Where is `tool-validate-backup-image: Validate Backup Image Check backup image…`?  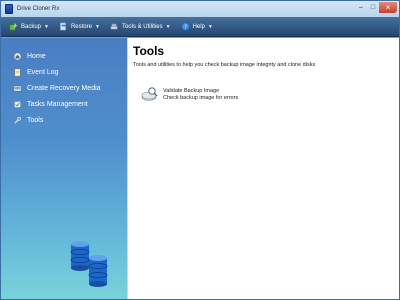
tool-validate-backup-image: Validate Backup Image Check backup image… is located at coordinates (189, 94).